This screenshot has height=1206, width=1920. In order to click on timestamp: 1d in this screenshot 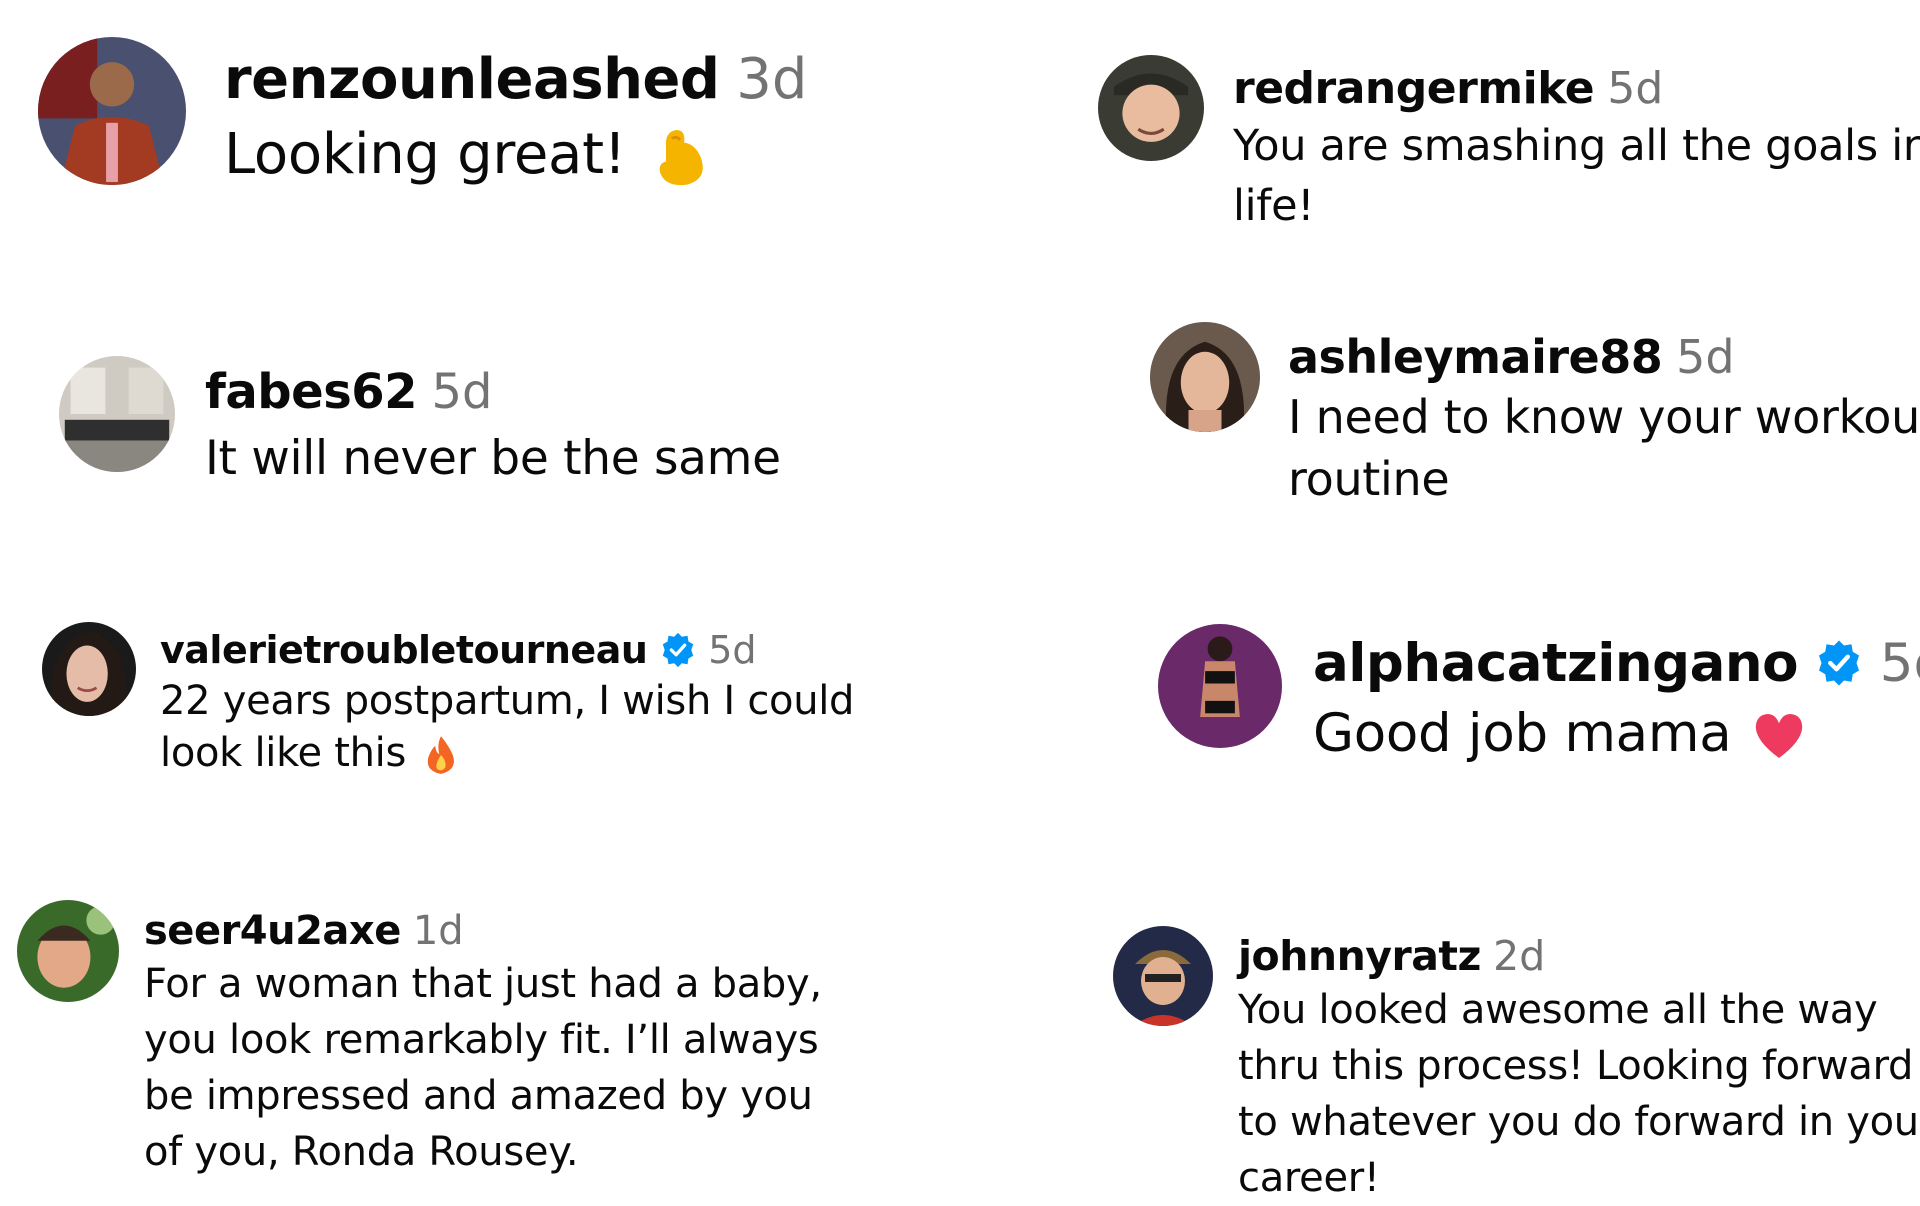, I will do `click(438, 931)`.